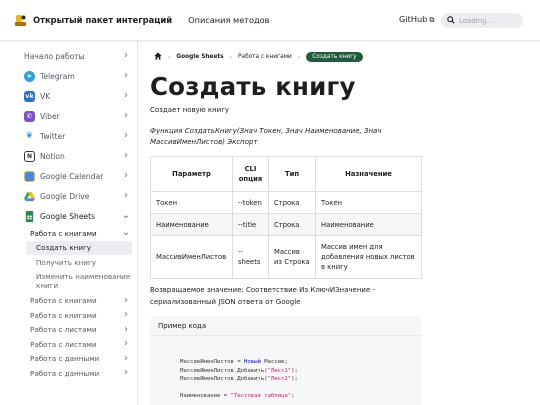 The image size is (540, 405). I want to click on code-string: "Тестовая таблица", so click(261, 396).